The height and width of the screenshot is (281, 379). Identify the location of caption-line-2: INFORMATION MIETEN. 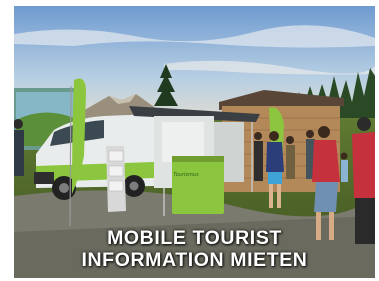
(194, 260).